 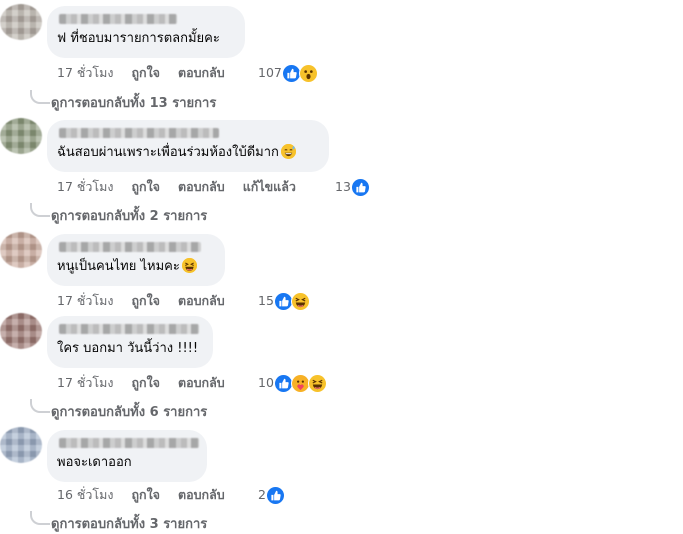 I want to click on view-replies-link: ดูการตอบกลับทั้ง 13 รายการ, so click(x=133, y=102).